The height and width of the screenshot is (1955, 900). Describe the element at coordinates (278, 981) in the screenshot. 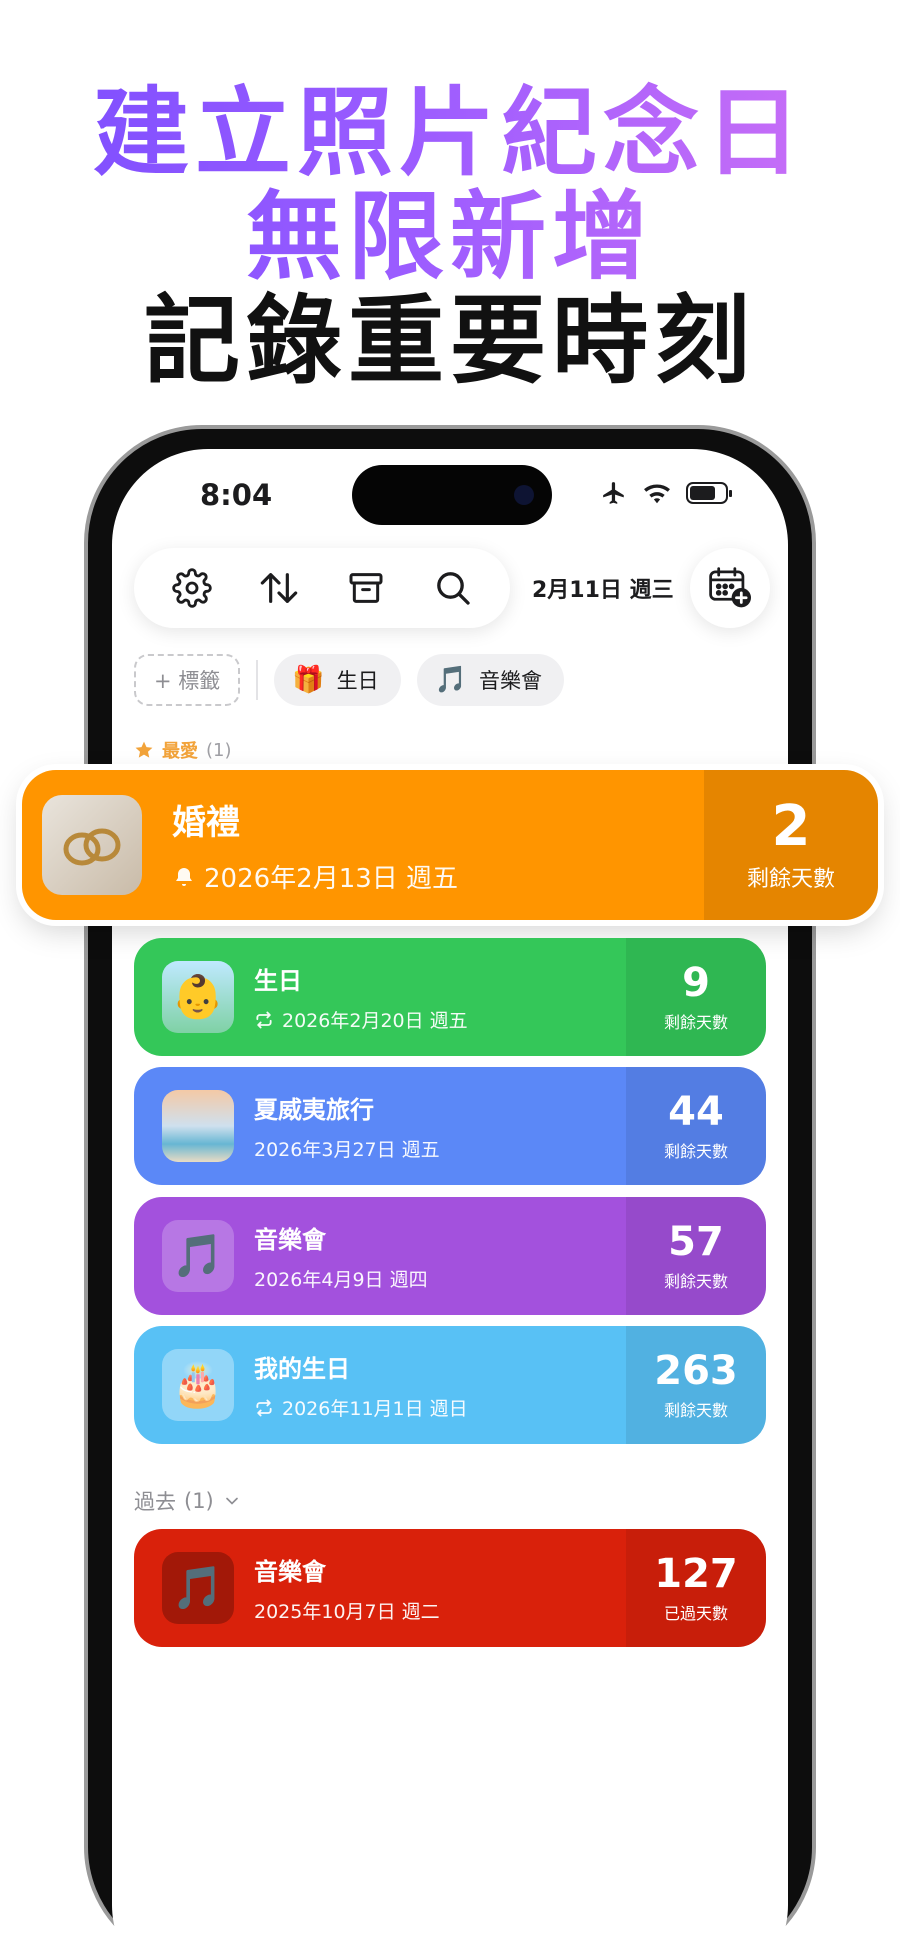

I see `event-title: 生日` at that location.